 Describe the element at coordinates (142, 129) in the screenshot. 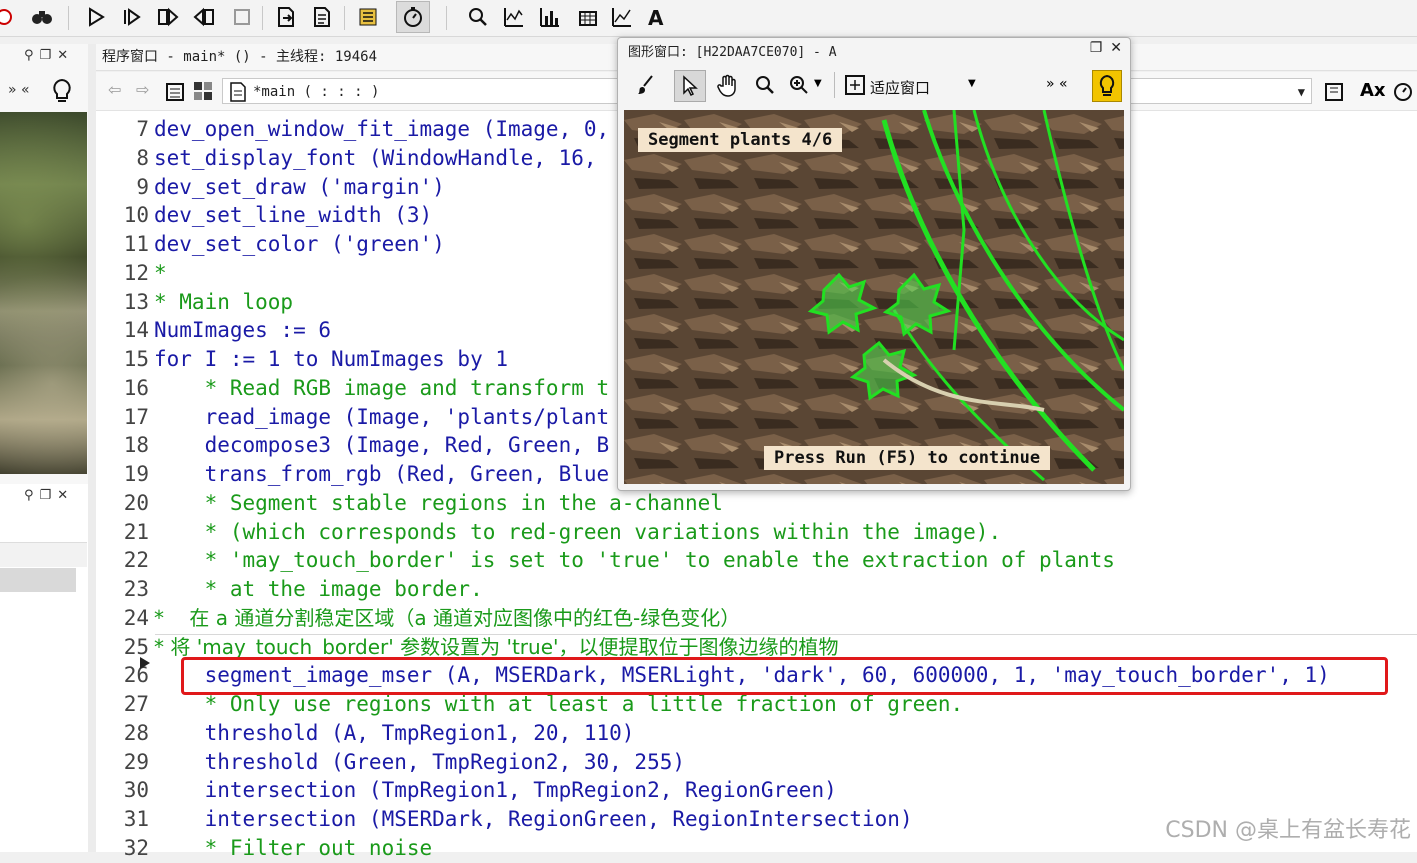

I see `line-number: 7` at that location.